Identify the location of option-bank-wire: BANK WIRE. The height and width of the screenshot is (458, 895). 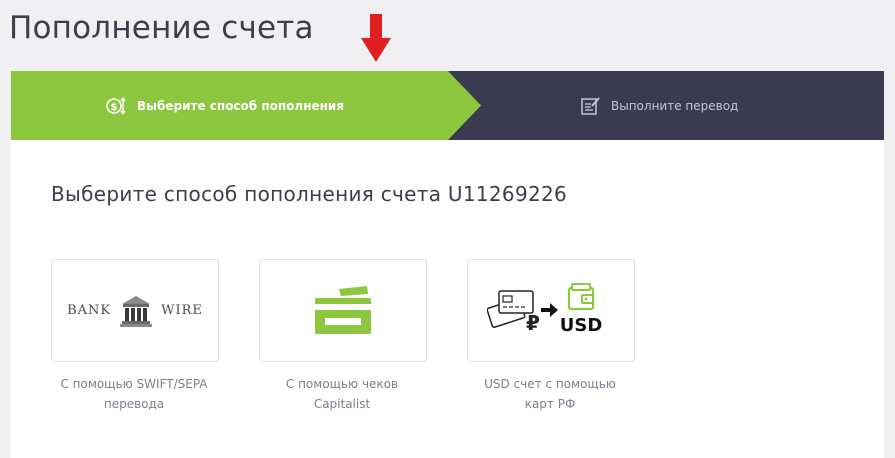
(135, 310).